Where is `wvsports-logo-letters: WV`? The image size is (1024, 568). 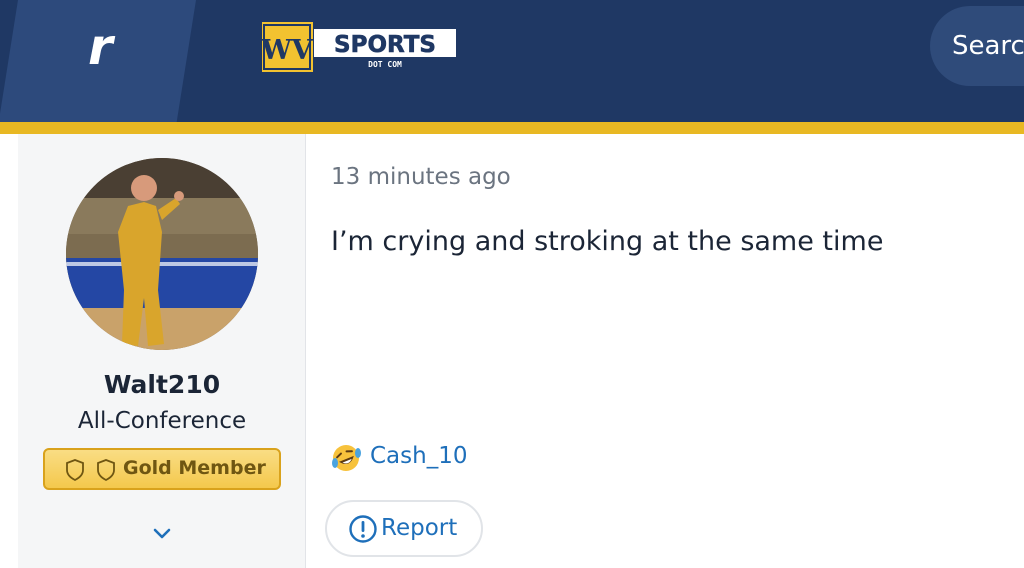
wvsports-logo-letters: WV is located at coordinates (288, 50).